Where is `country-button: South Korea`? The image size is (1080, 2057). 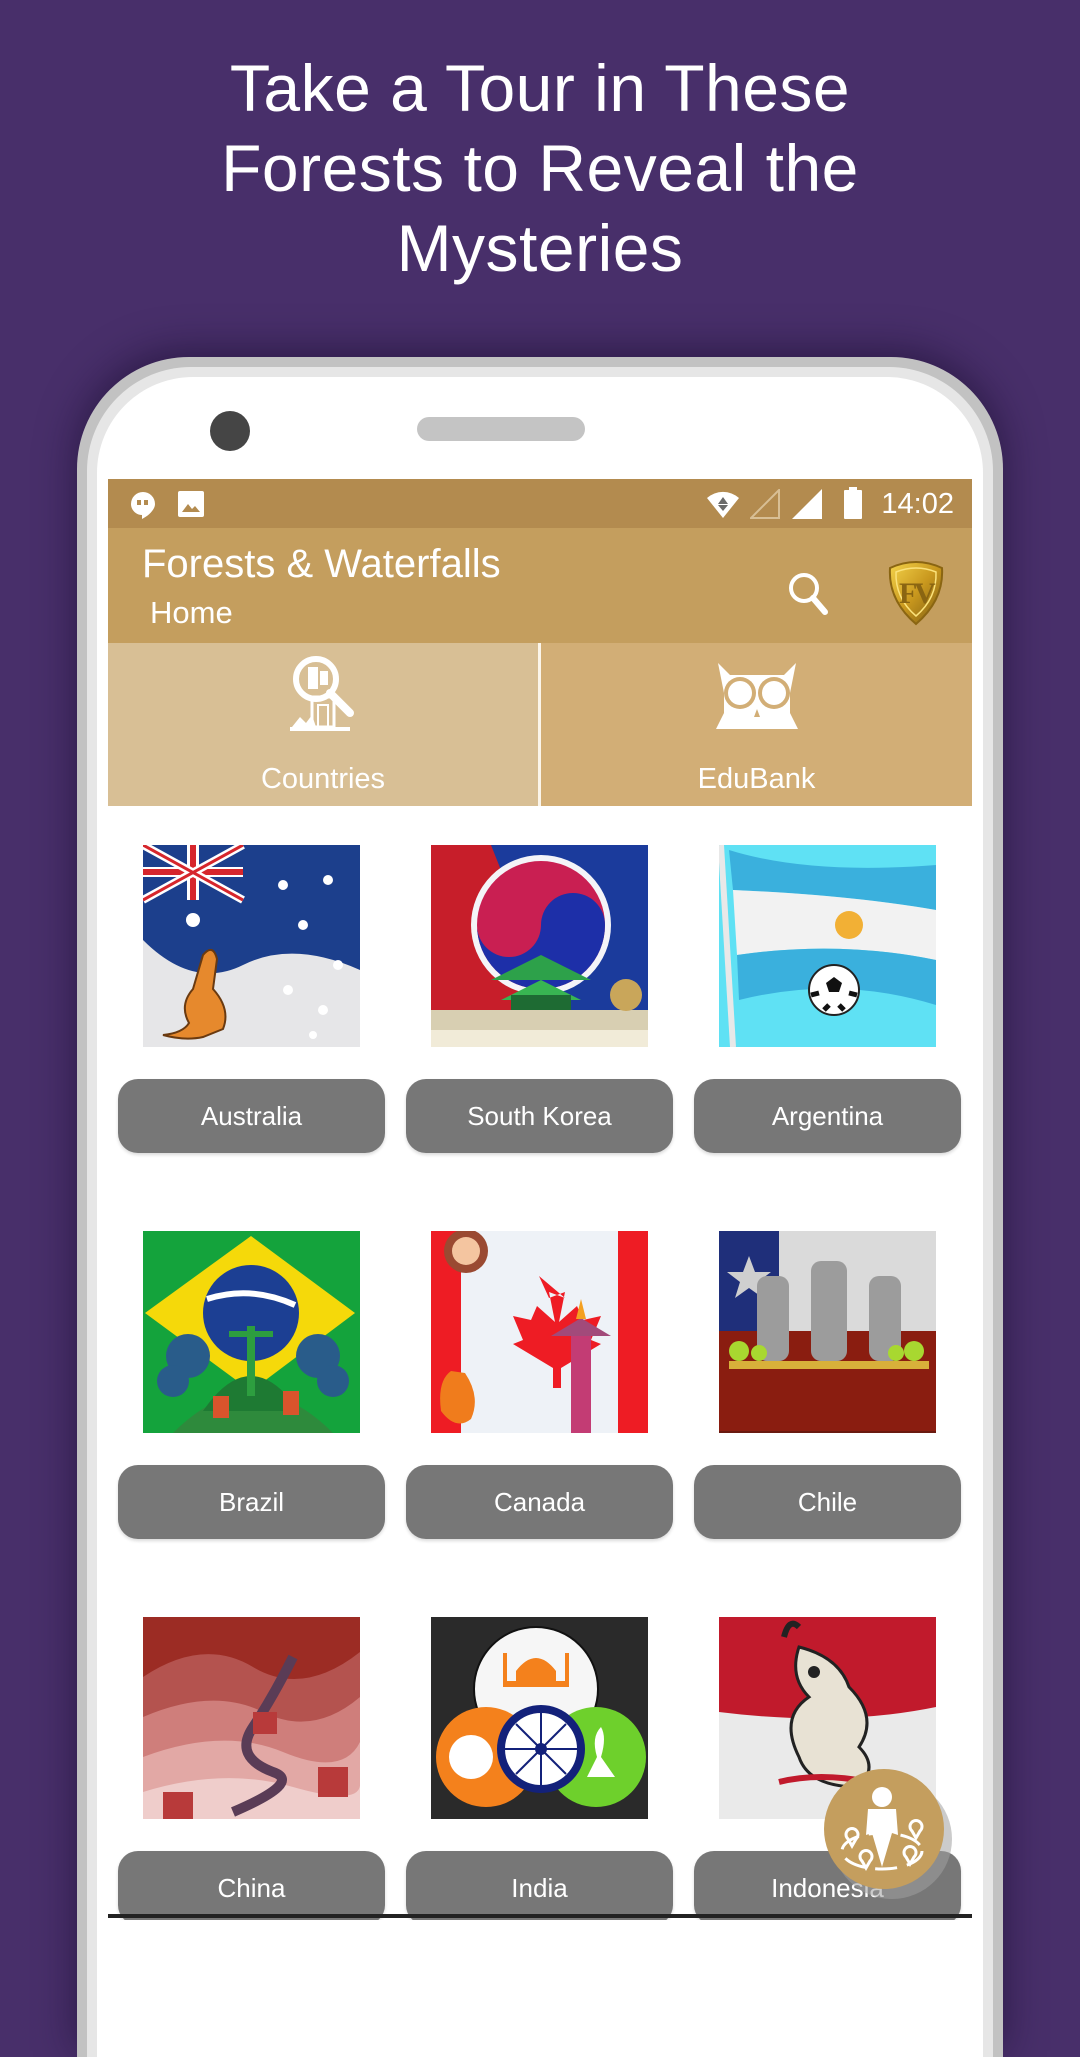
country-button: South Korea is located at coordinates (539, 1116).